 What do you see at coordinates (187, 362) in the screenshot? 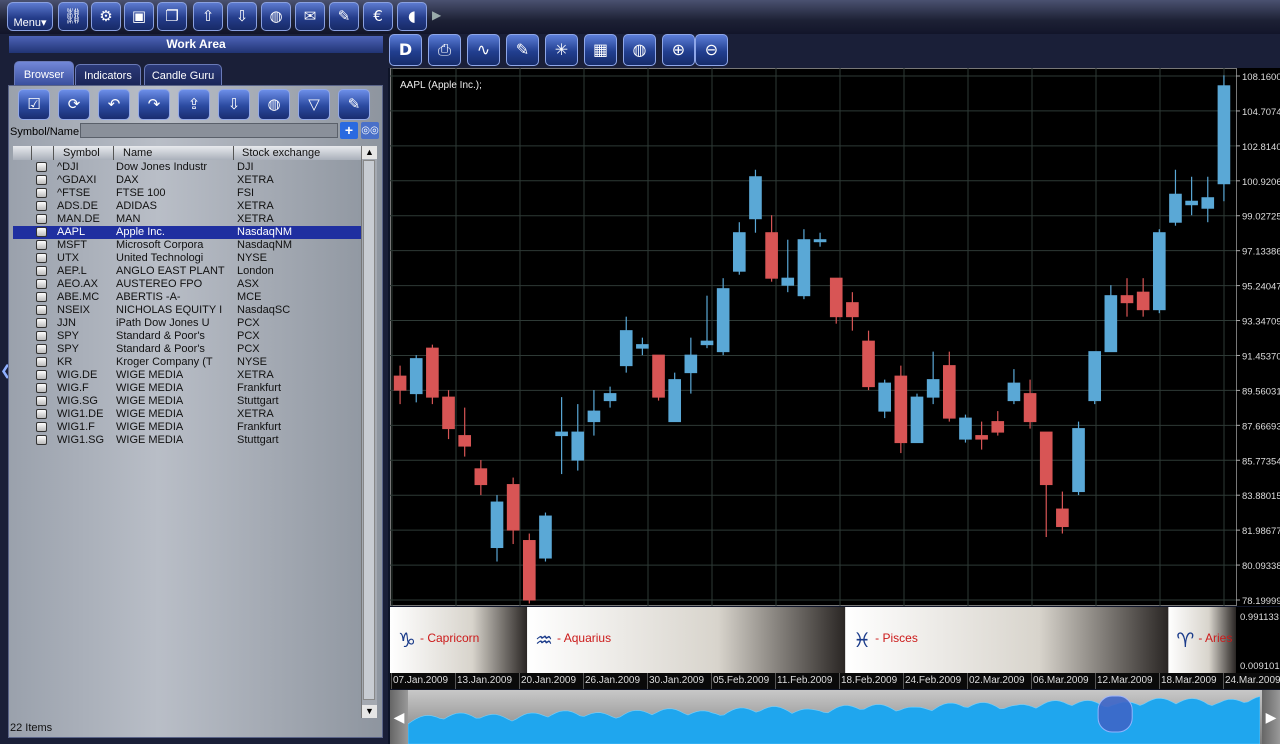
I see `table-row: KR Kroger Company (T NYSE` at bounding box center [187, 362].